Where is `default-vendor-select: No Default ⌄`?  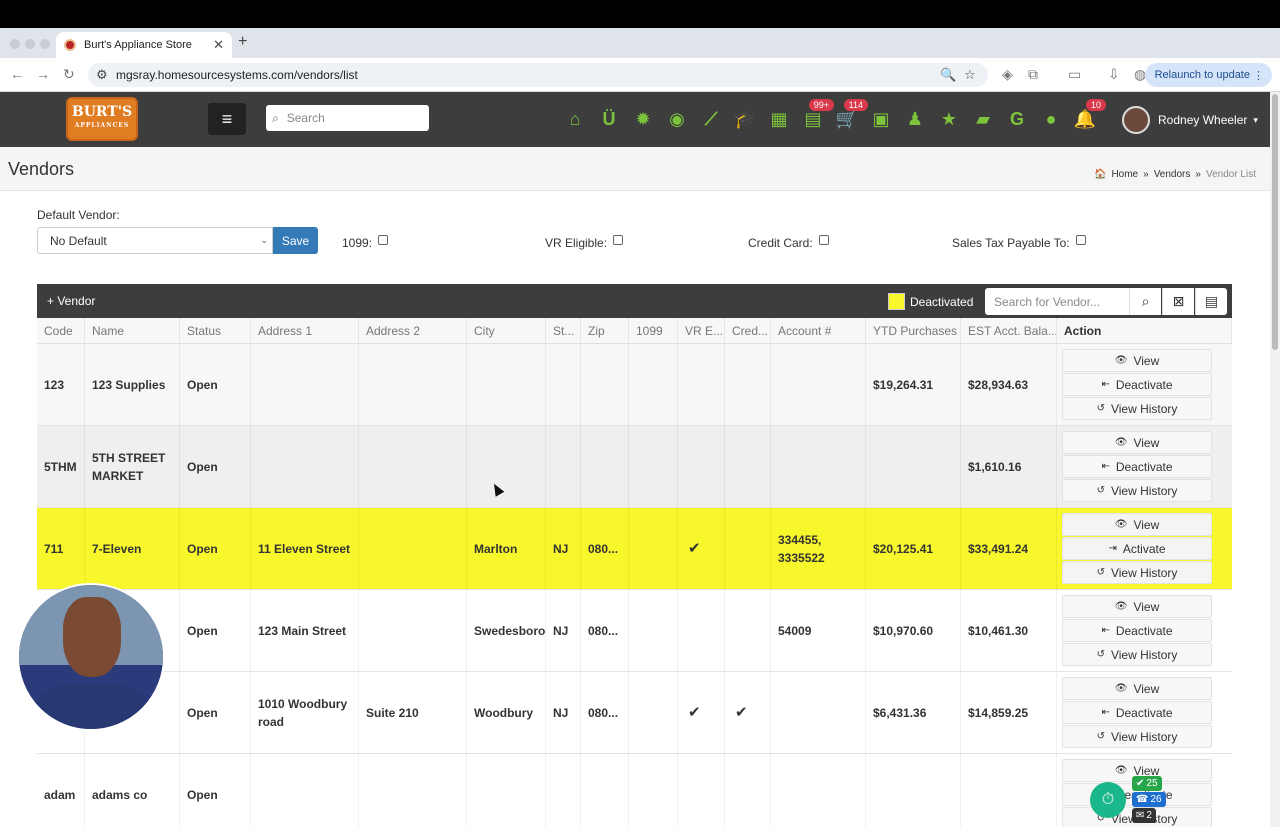
default-vendor-select: No Default ⌄ is located at coordinates (155, 240).